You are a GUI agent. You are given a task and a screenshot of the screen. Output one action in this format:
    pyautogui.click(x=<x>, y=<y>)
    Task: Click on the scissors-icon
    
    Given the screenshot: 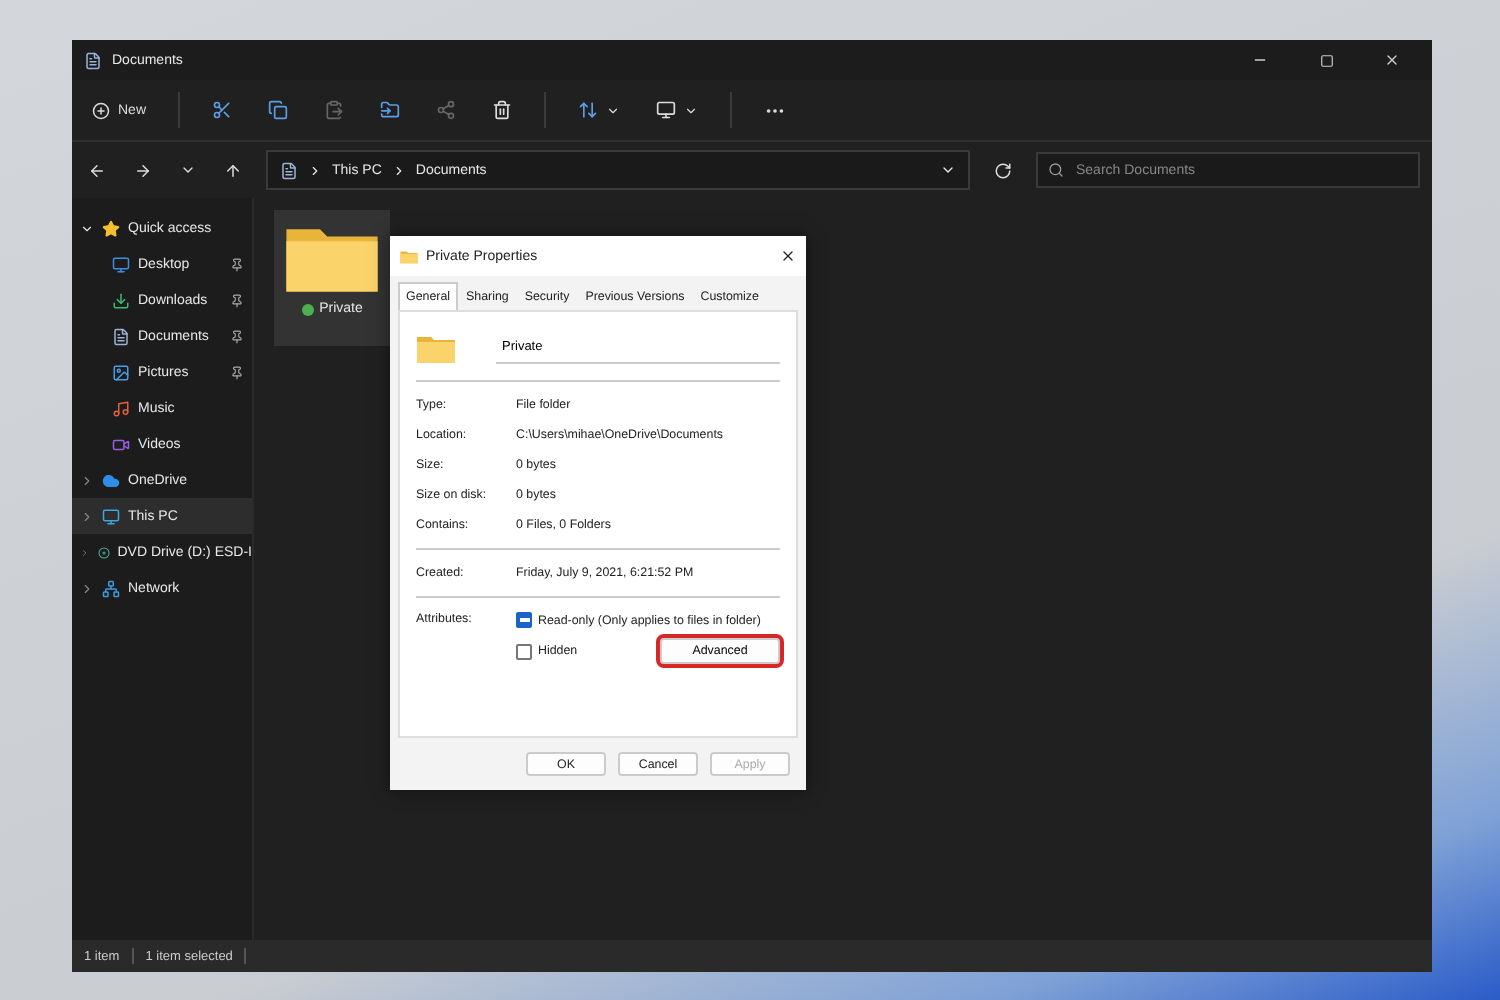 What is the action you would take?
    pyautogui.click(x=222, y=110)
    